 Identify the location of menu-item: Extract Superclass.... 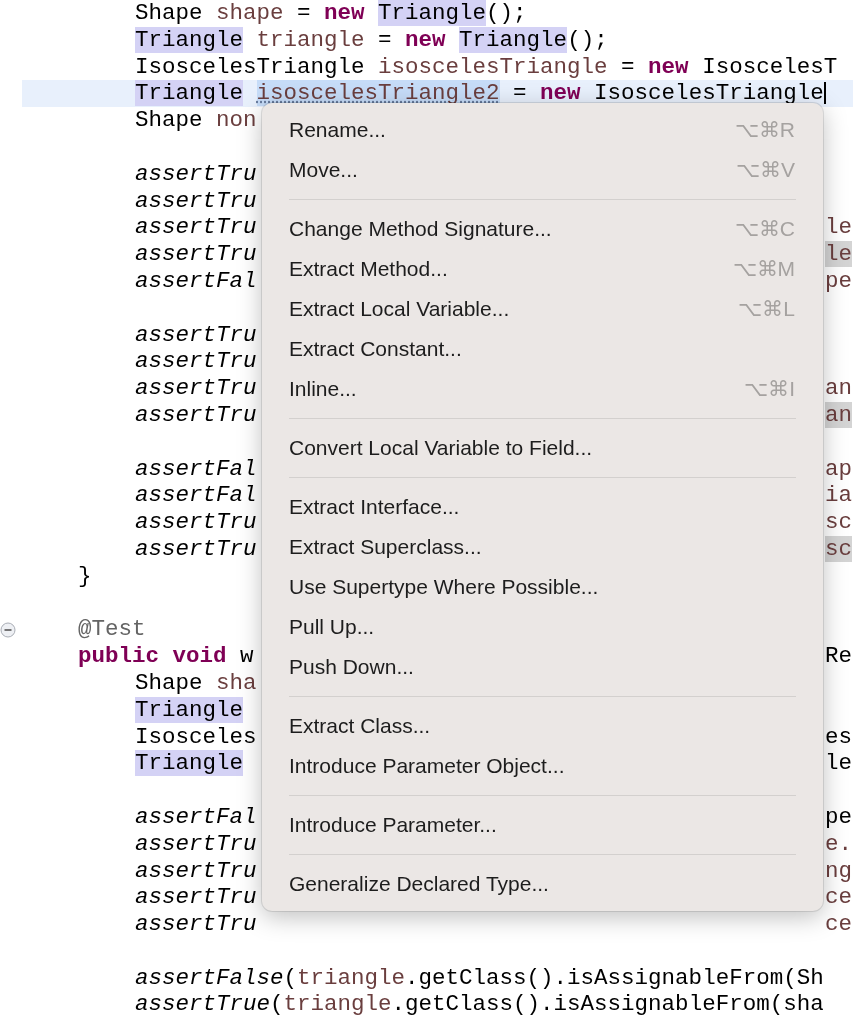
(542, 547).